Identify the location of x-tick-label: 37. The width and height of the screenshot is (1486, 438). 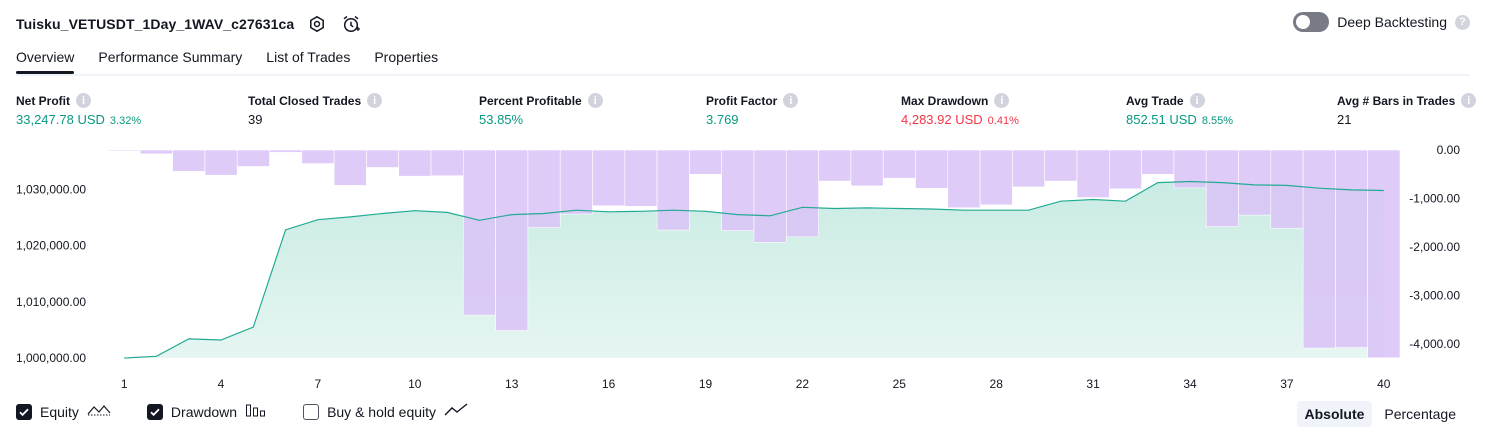
(1287, 384).